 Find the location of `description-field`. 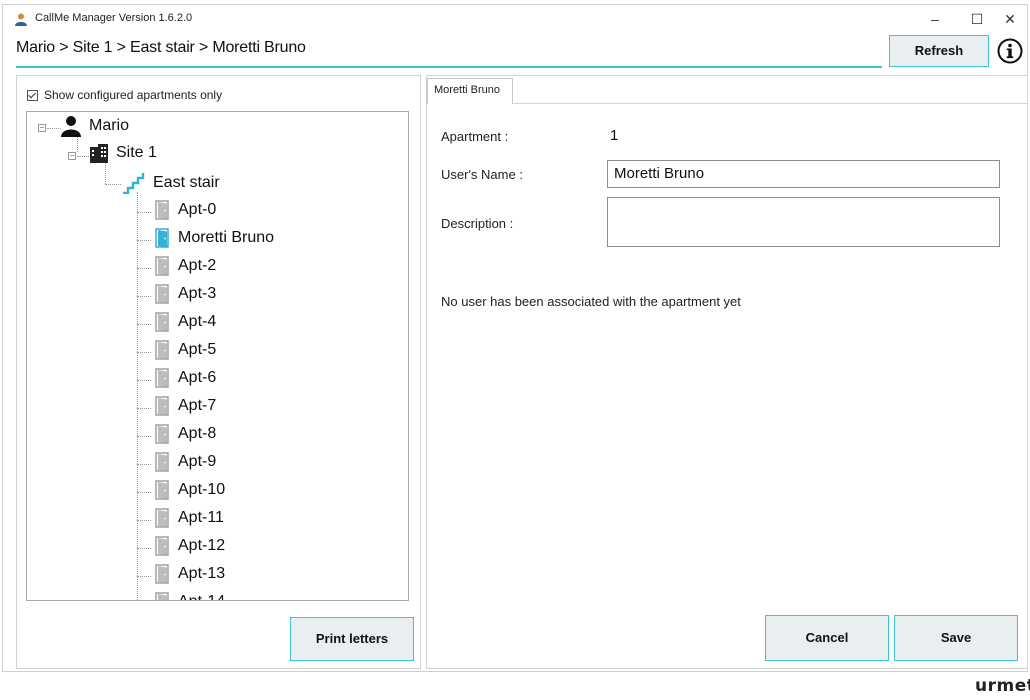

description-field is located at coordinates (803, 222).